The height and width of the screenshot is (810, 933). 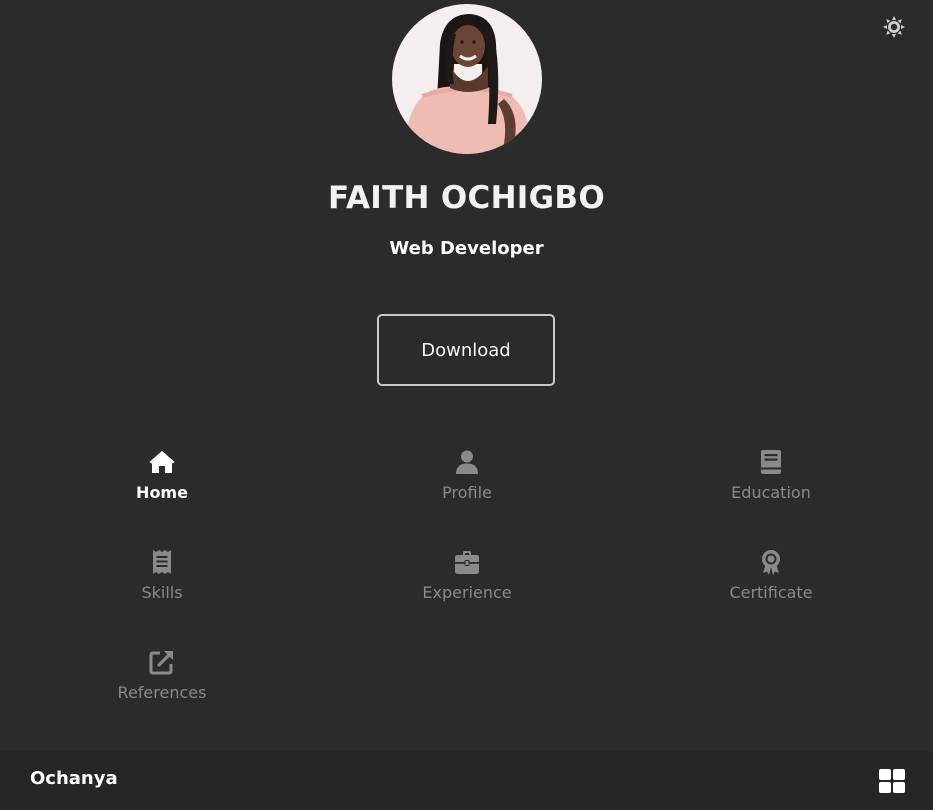 I want to click on nav-label-profile: Profile, so click(x=467, y=492).